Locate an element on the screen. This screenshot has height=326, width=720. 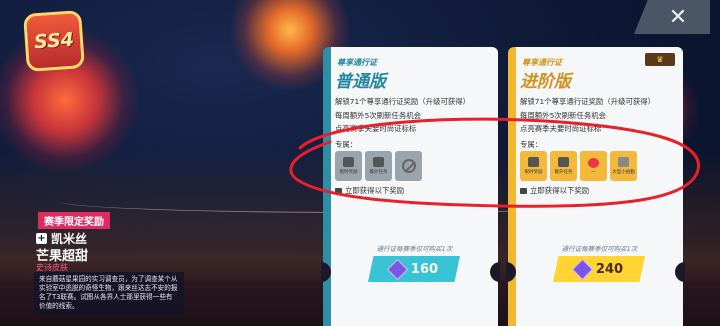
season-reward-label: 赛季限定奖励 is located at coordinates (74, 220).